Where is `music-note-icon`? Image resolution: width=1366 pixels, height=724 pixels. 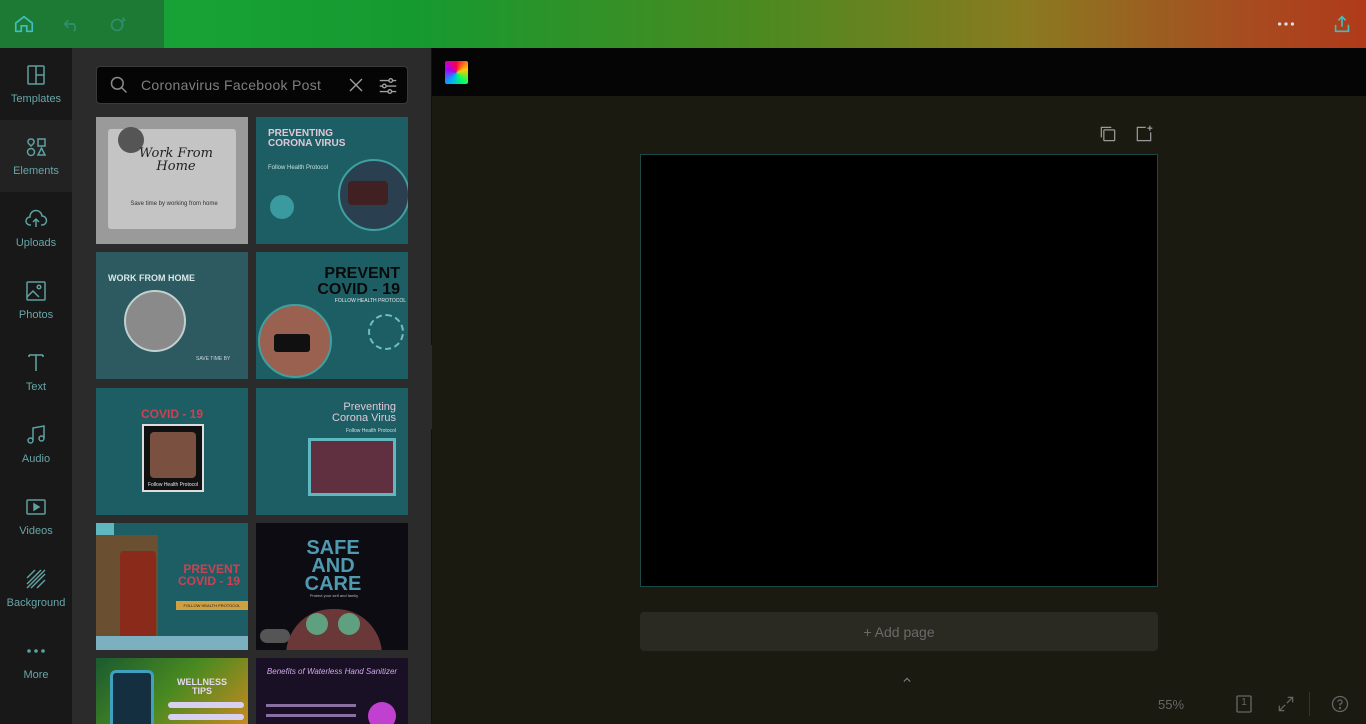 music-note-icon is located at coordinates (36, 434).